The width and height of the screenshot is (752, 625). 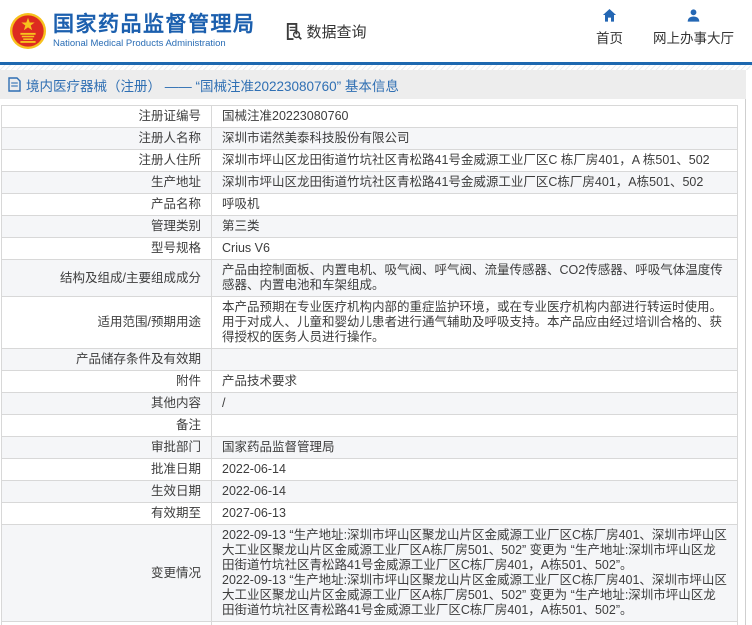 What do you see at coordinates (106, 182) in the screenshot?
I see `row-label: 生产地址` at bounding box center [106, 182].